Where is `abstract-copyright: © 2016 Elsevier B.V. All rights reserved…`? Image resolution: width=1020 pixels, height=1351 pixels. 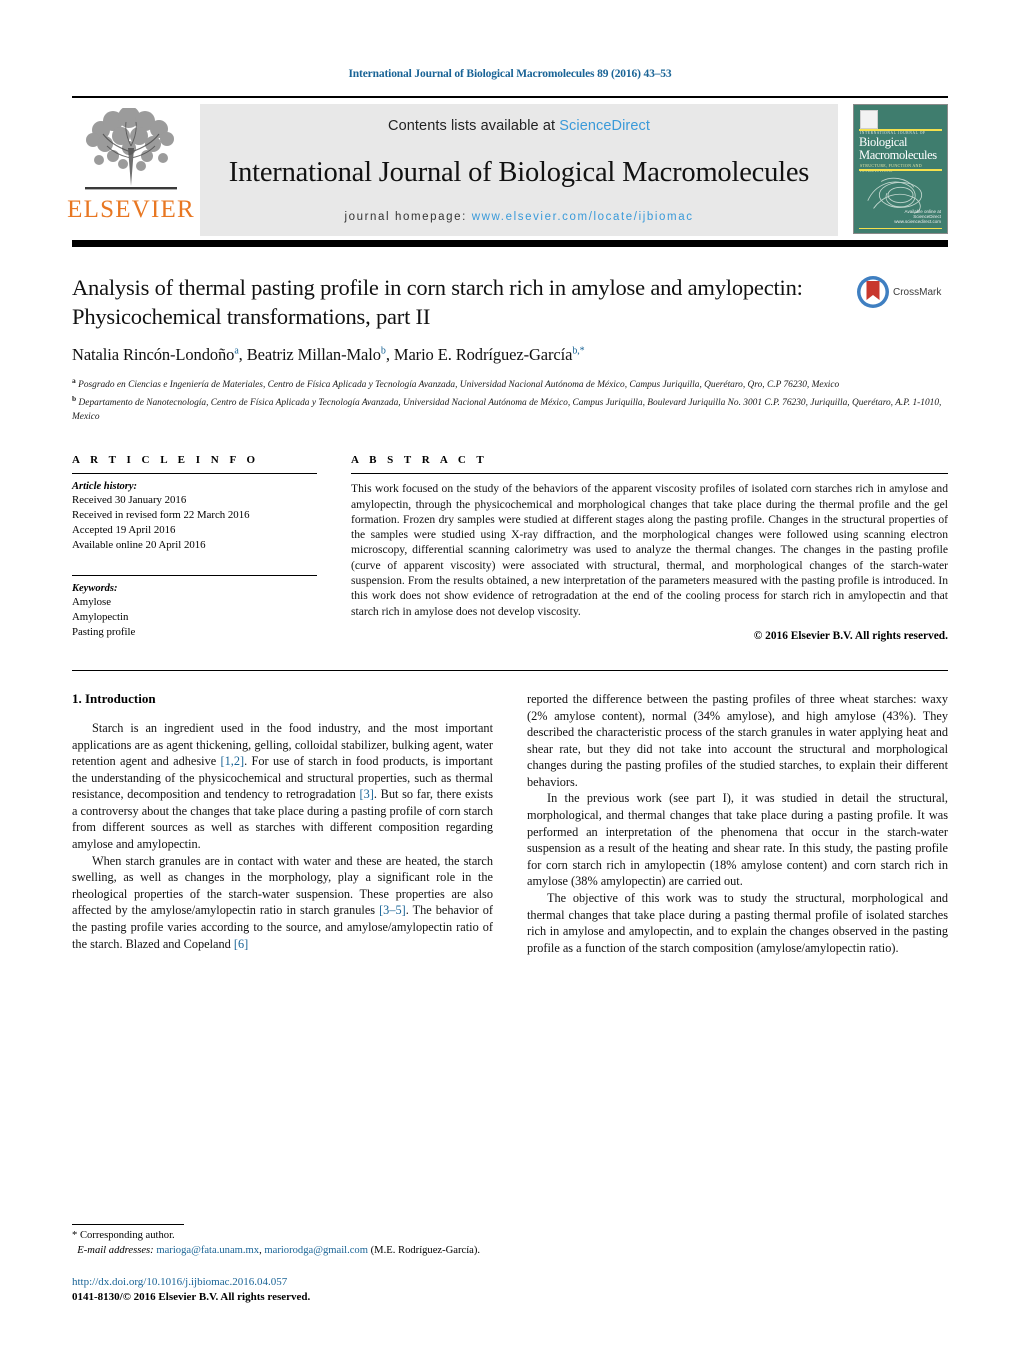 abstract-copyright: © 2016 Elsevier B.V. All rights reserved… is located at coordinates (850, 635).